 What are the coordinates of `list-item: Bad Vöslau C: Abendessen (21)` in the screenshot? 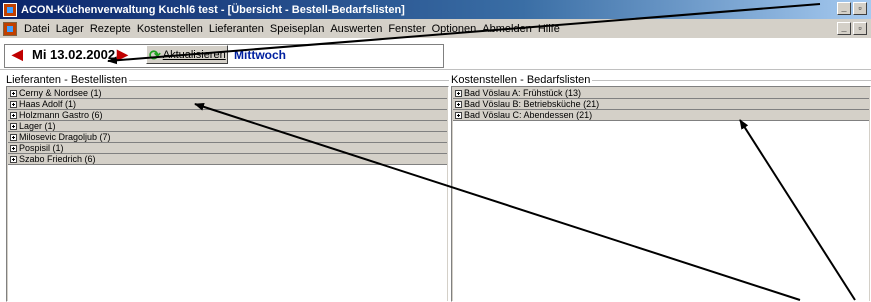 It's located at (661, 115).